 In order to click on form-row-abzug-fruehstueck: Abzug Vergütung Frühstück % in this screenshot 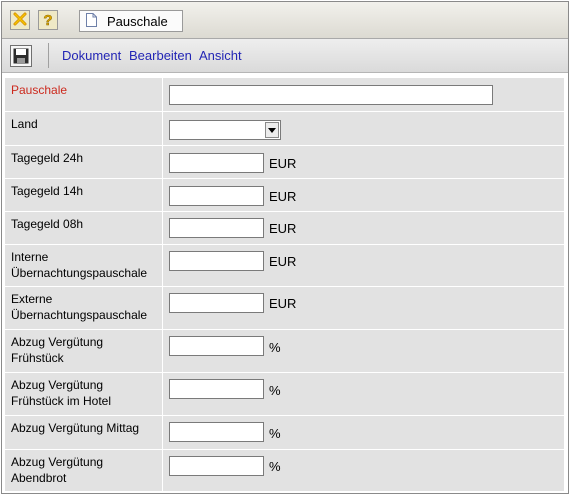, I will do `click(284, 351)`.